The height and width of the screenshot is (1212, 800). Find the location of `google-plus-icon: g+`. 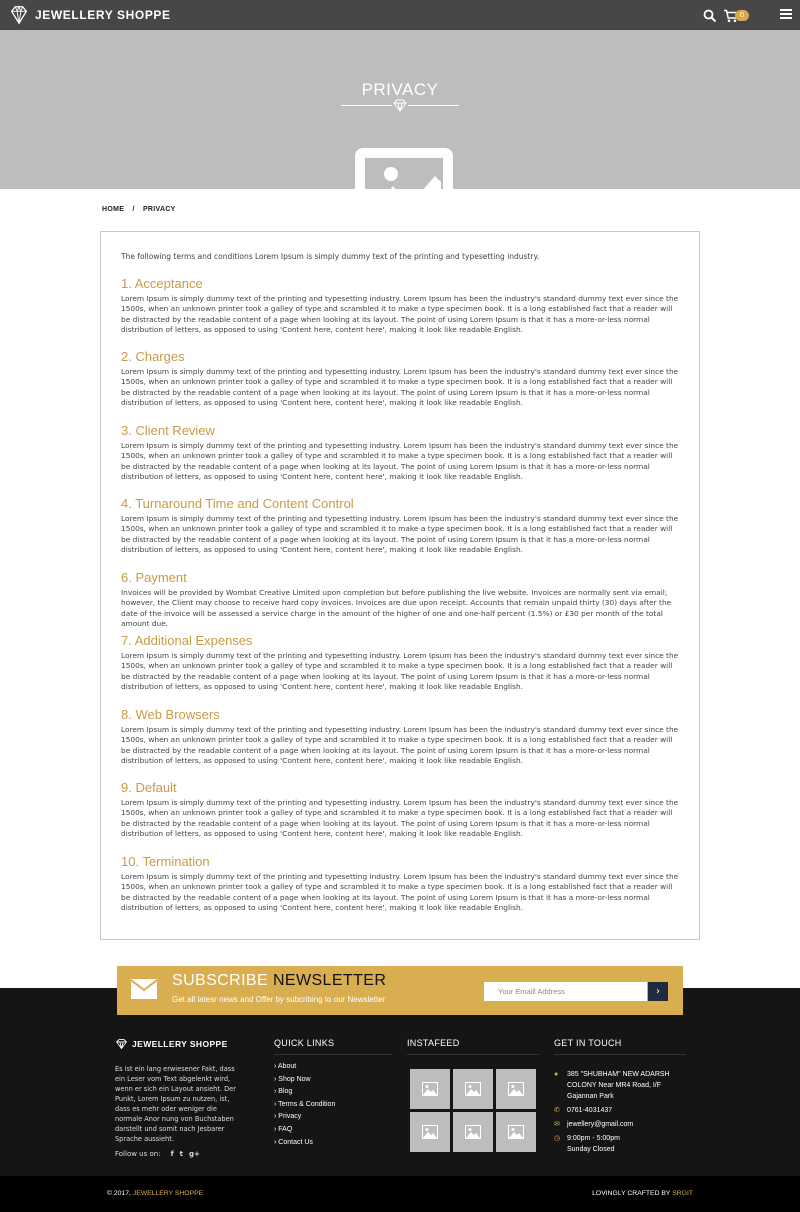

google-plus-icon: g+ is located at coordinates (194, 1154).